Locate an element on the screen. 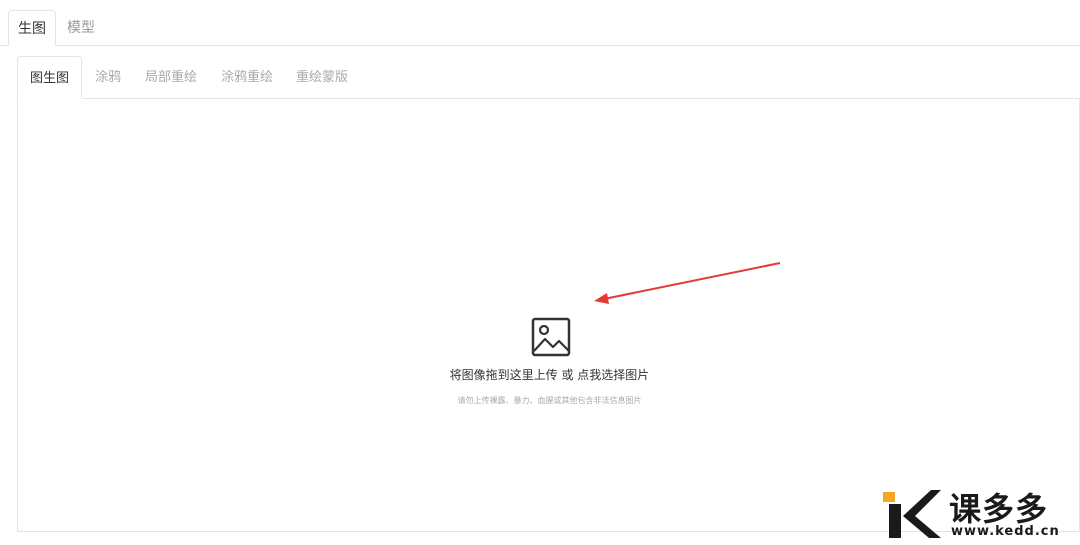 The height and width of the screenshot is (545, 1080). upload-warning: 请勿上传裸露、暴力、血腥或其他包含非法信息图片 is located at coordinates (549, 400).